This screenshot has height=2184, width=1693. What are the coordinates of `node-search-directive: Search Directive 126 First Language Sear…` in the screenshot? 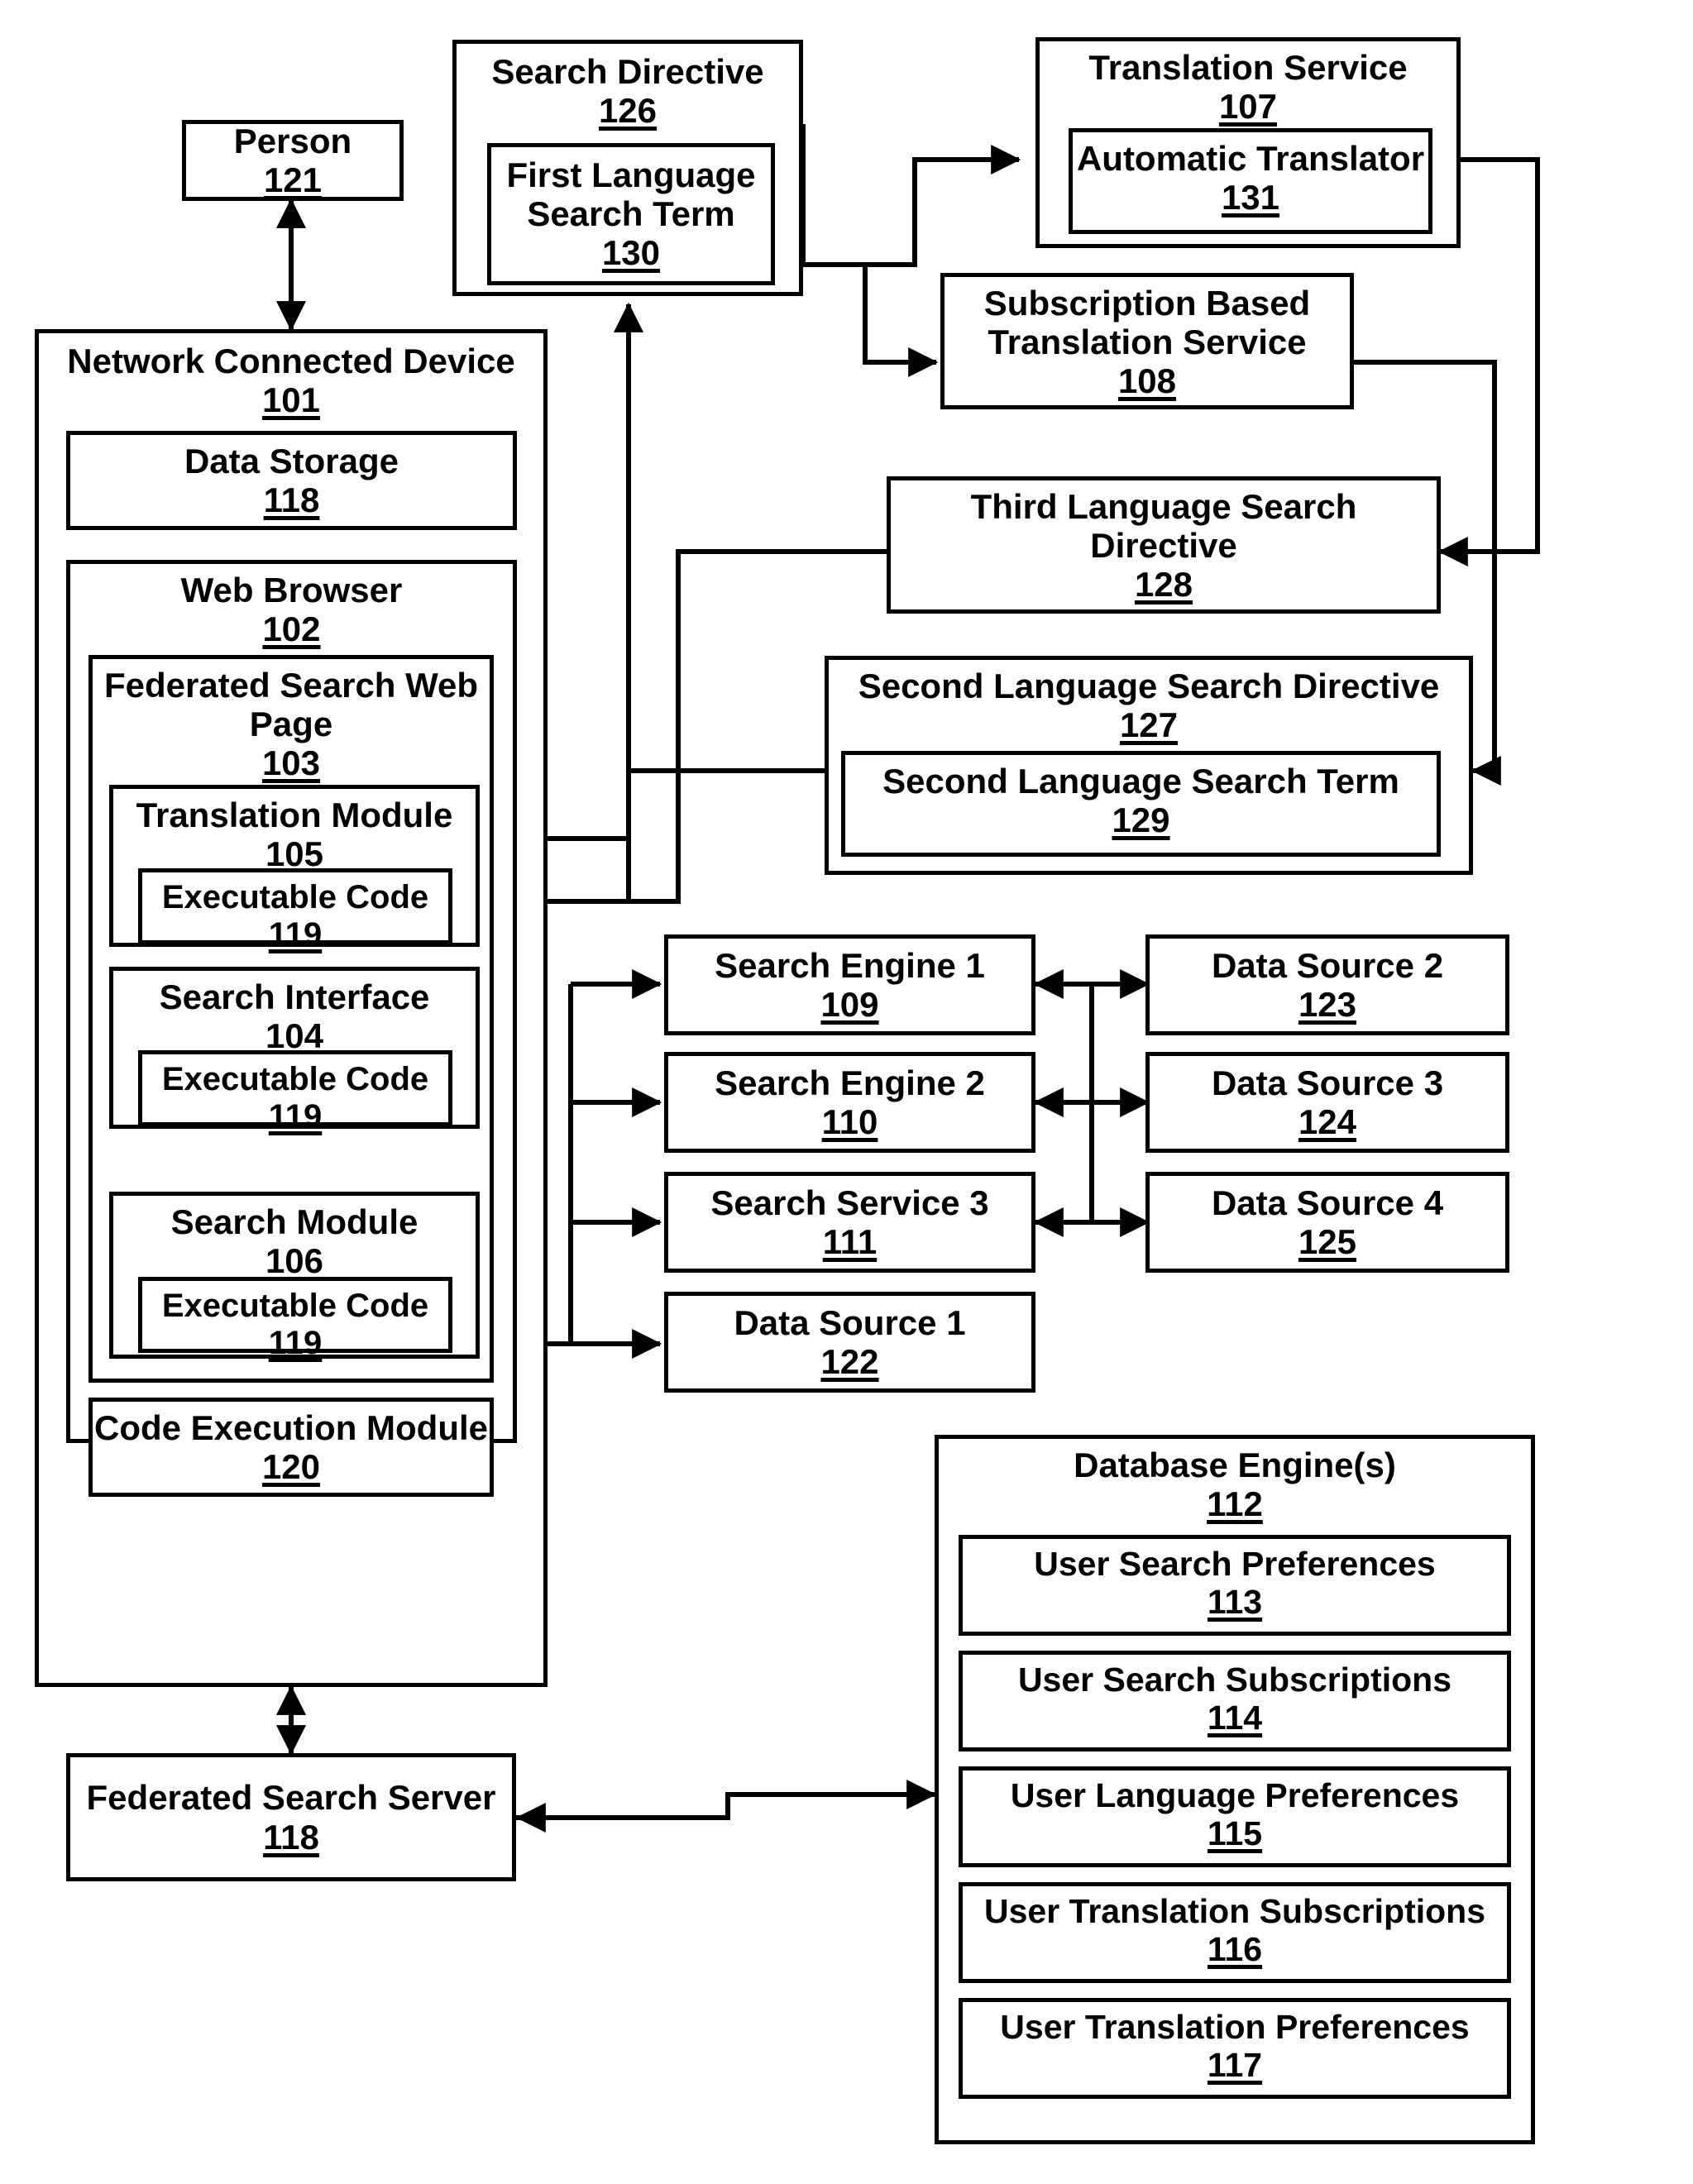 It's located at (627, 168).